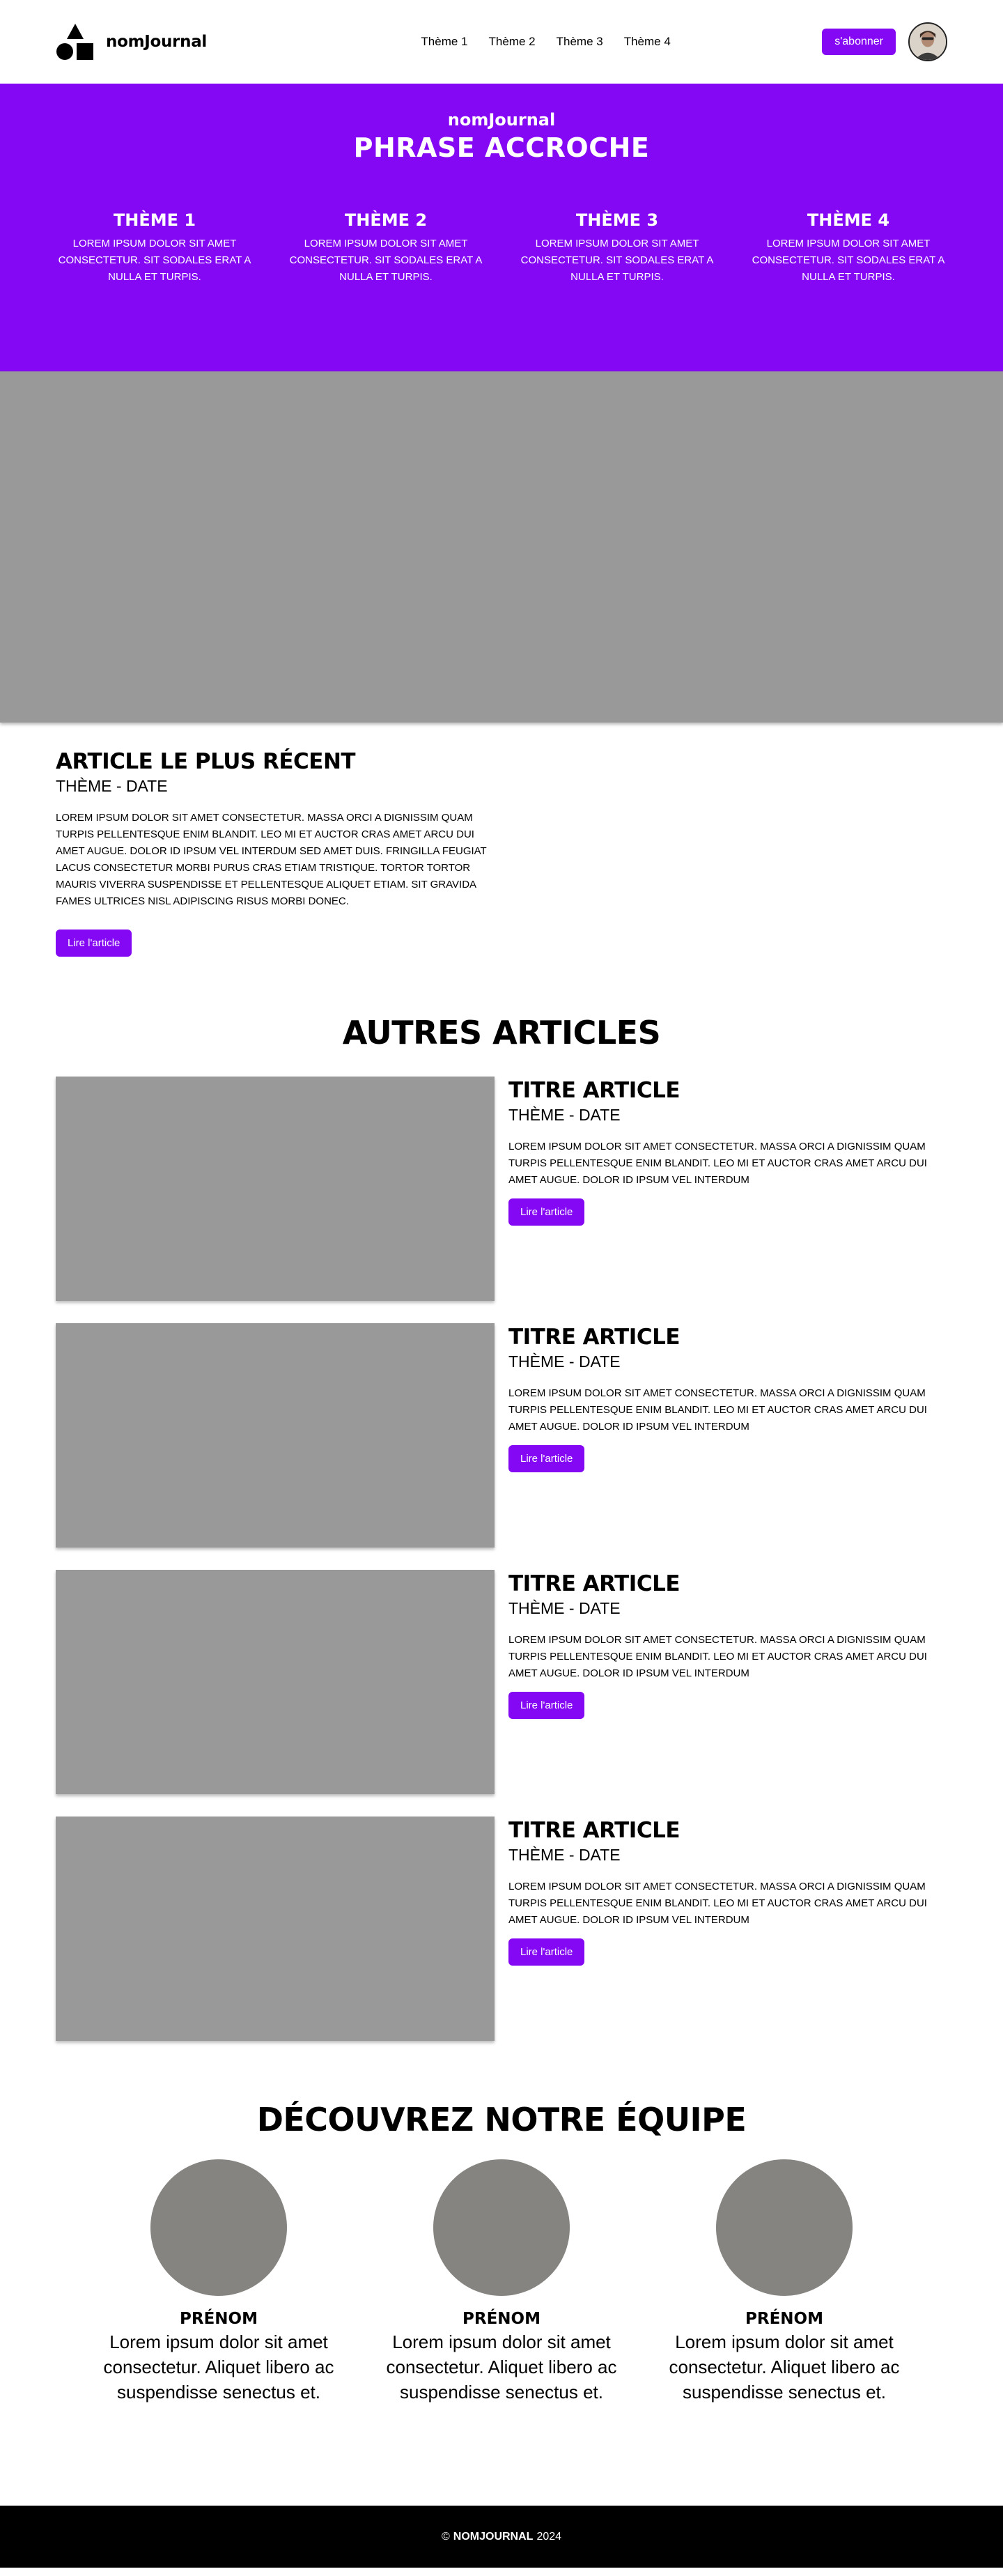  I want to click on featured-title: Article le plus récent, so click(206, 761).